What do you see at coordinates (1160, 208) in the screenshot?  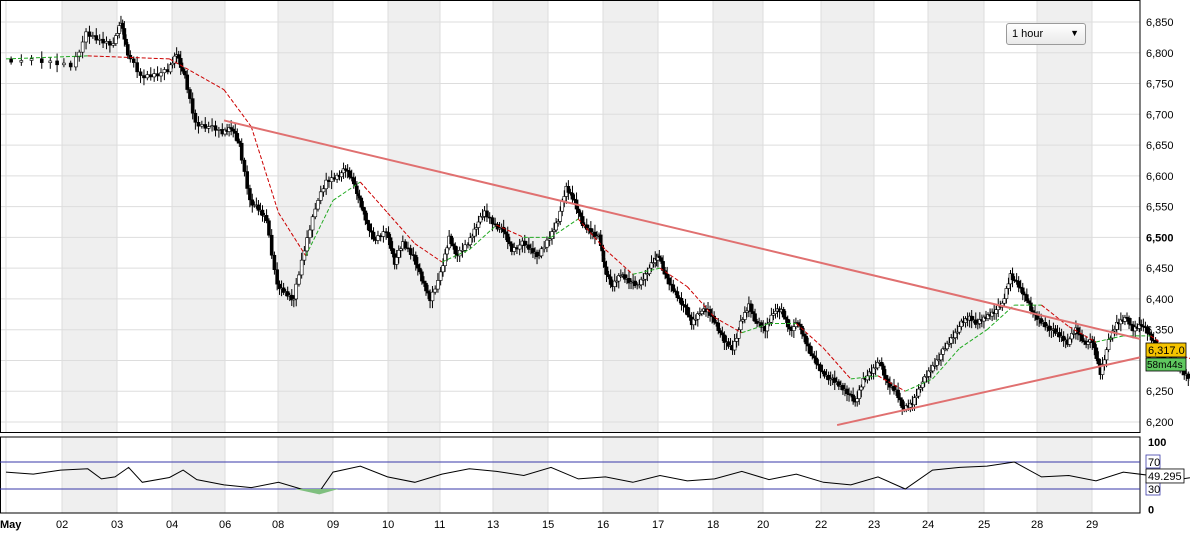 I see `y-tick-label: 6,550` at bounding box center [1160, 208].